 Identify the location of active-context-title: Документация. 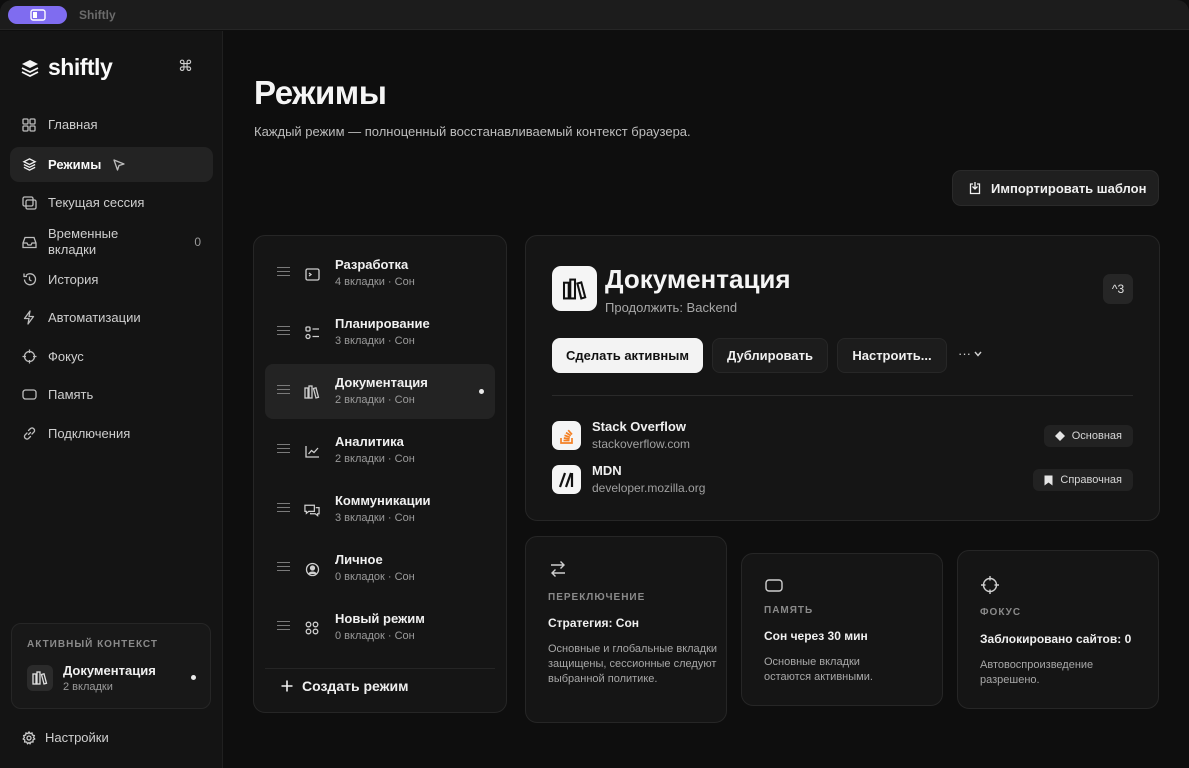
(109, 670).